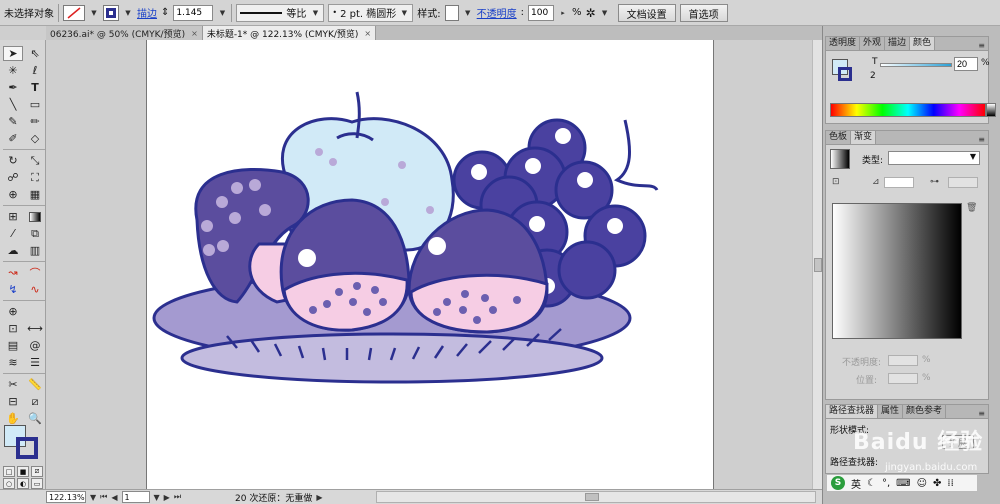 This screenshot has height=504, width=1000. I want to click on artboard-number-field: 1, so click(135, 497).